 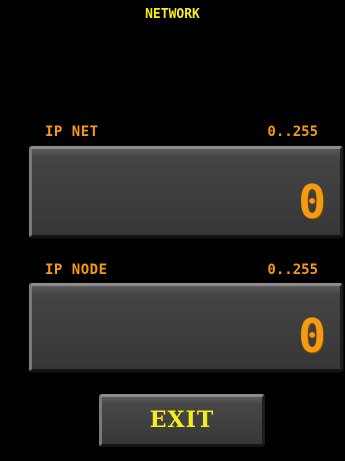 What do you see at coordinates (312, 202) in the screenshot?
I see `ip-net-value: 0` at bounding box center [312, 202].